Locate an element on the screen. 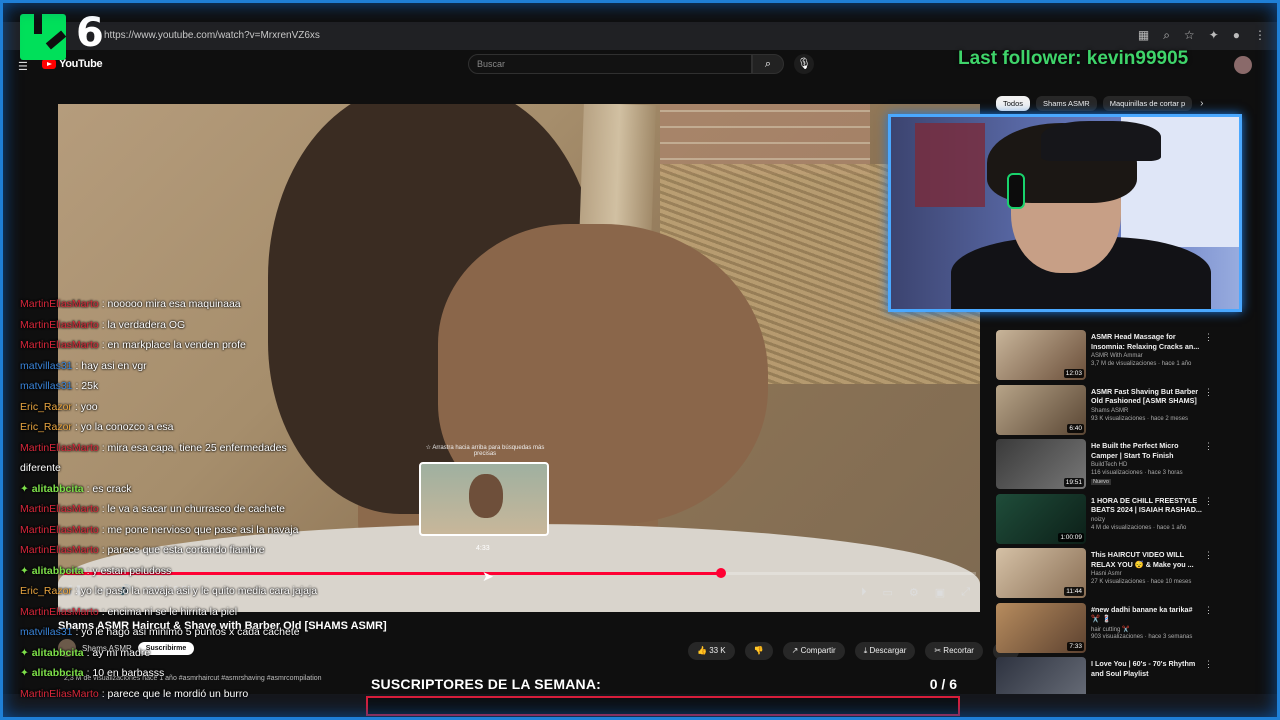 This screenshot has width=1280, height=720. dislike-button: 👎 is located at coordinates (758, 651).